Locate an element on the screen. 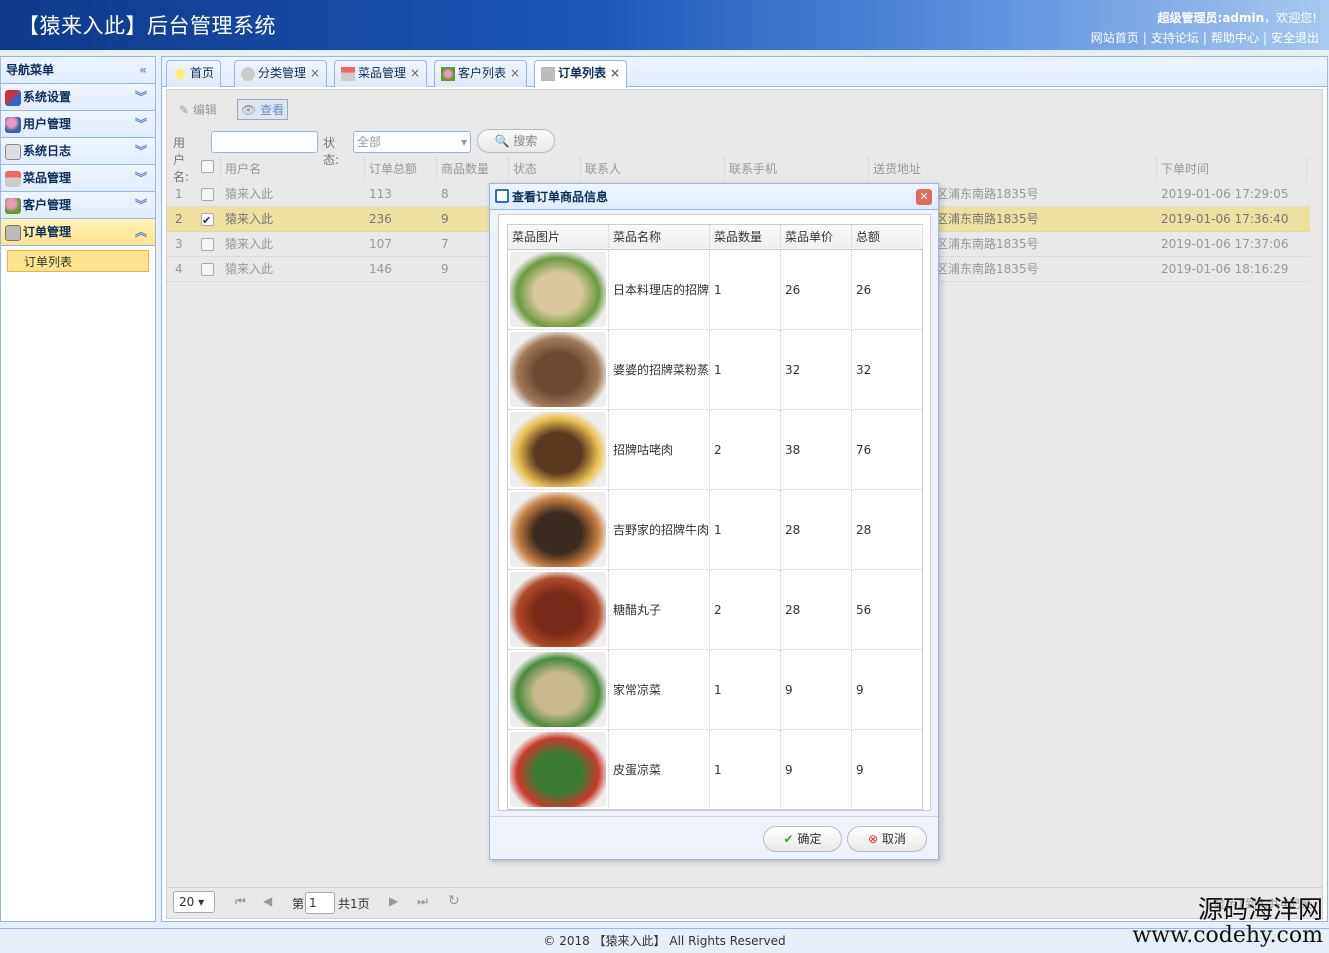 This screenshot has height=953, width=1329. bulb-icon is located at coordinates (180, 73).